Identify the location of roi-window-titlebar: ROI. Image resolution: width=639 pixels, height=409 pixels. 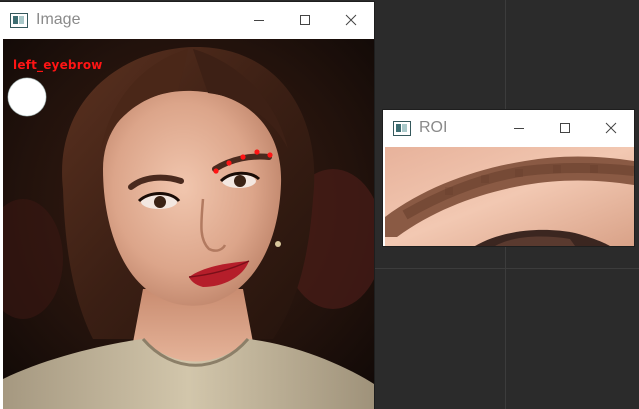
(508, 128).